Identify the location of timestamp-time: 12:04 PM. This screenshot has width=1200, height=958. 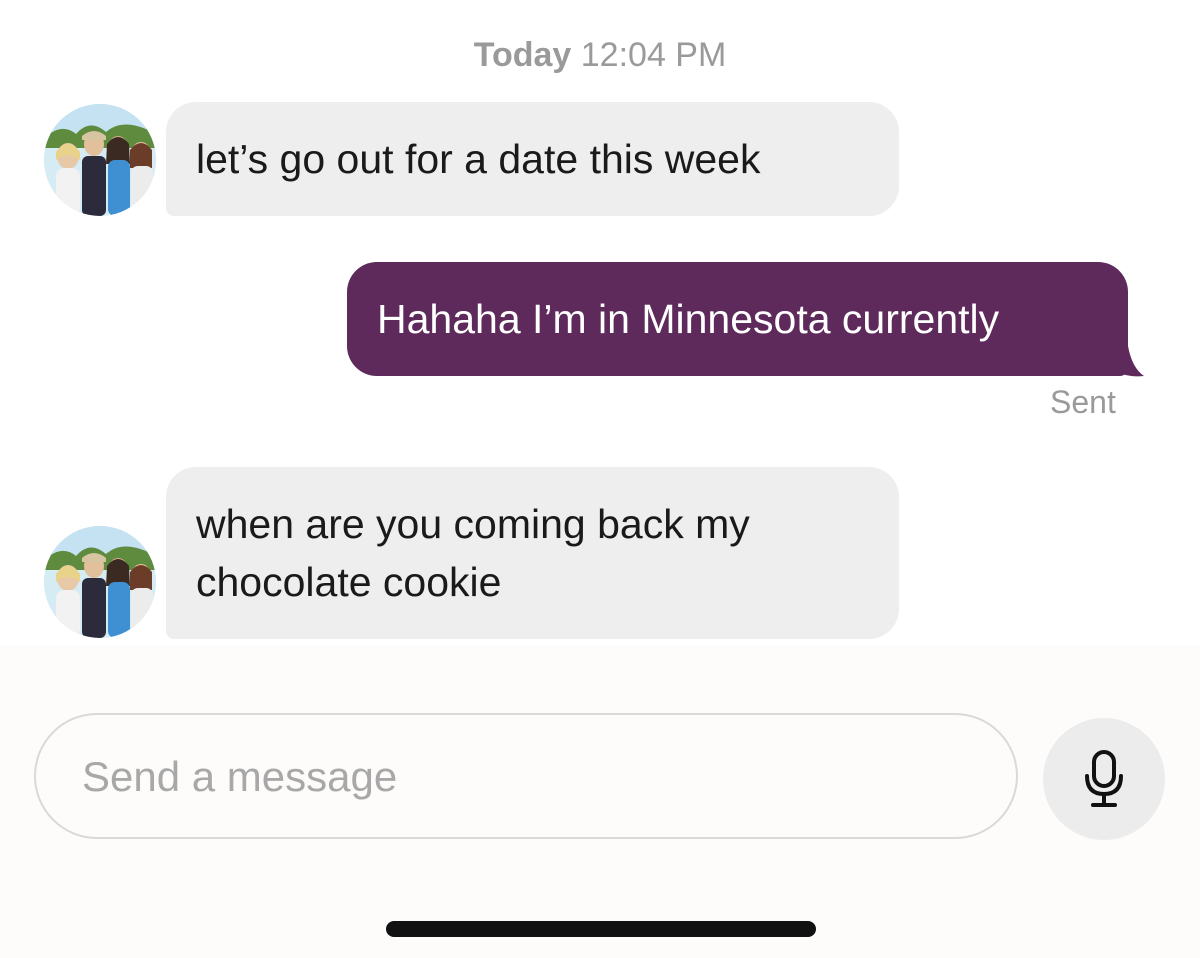
(653, 55).